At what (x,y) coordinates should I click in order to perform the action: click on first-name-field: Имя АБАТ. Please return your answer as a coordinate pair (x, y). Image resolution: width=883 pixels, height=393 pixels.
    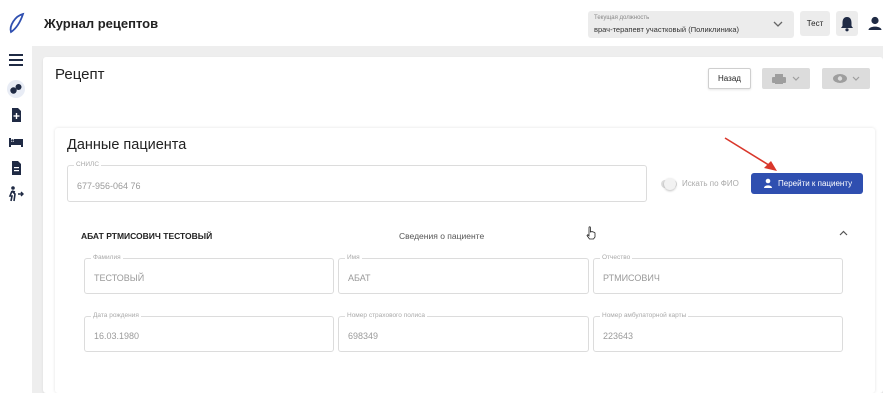
    Looking at the image, I should click on (463, 274).